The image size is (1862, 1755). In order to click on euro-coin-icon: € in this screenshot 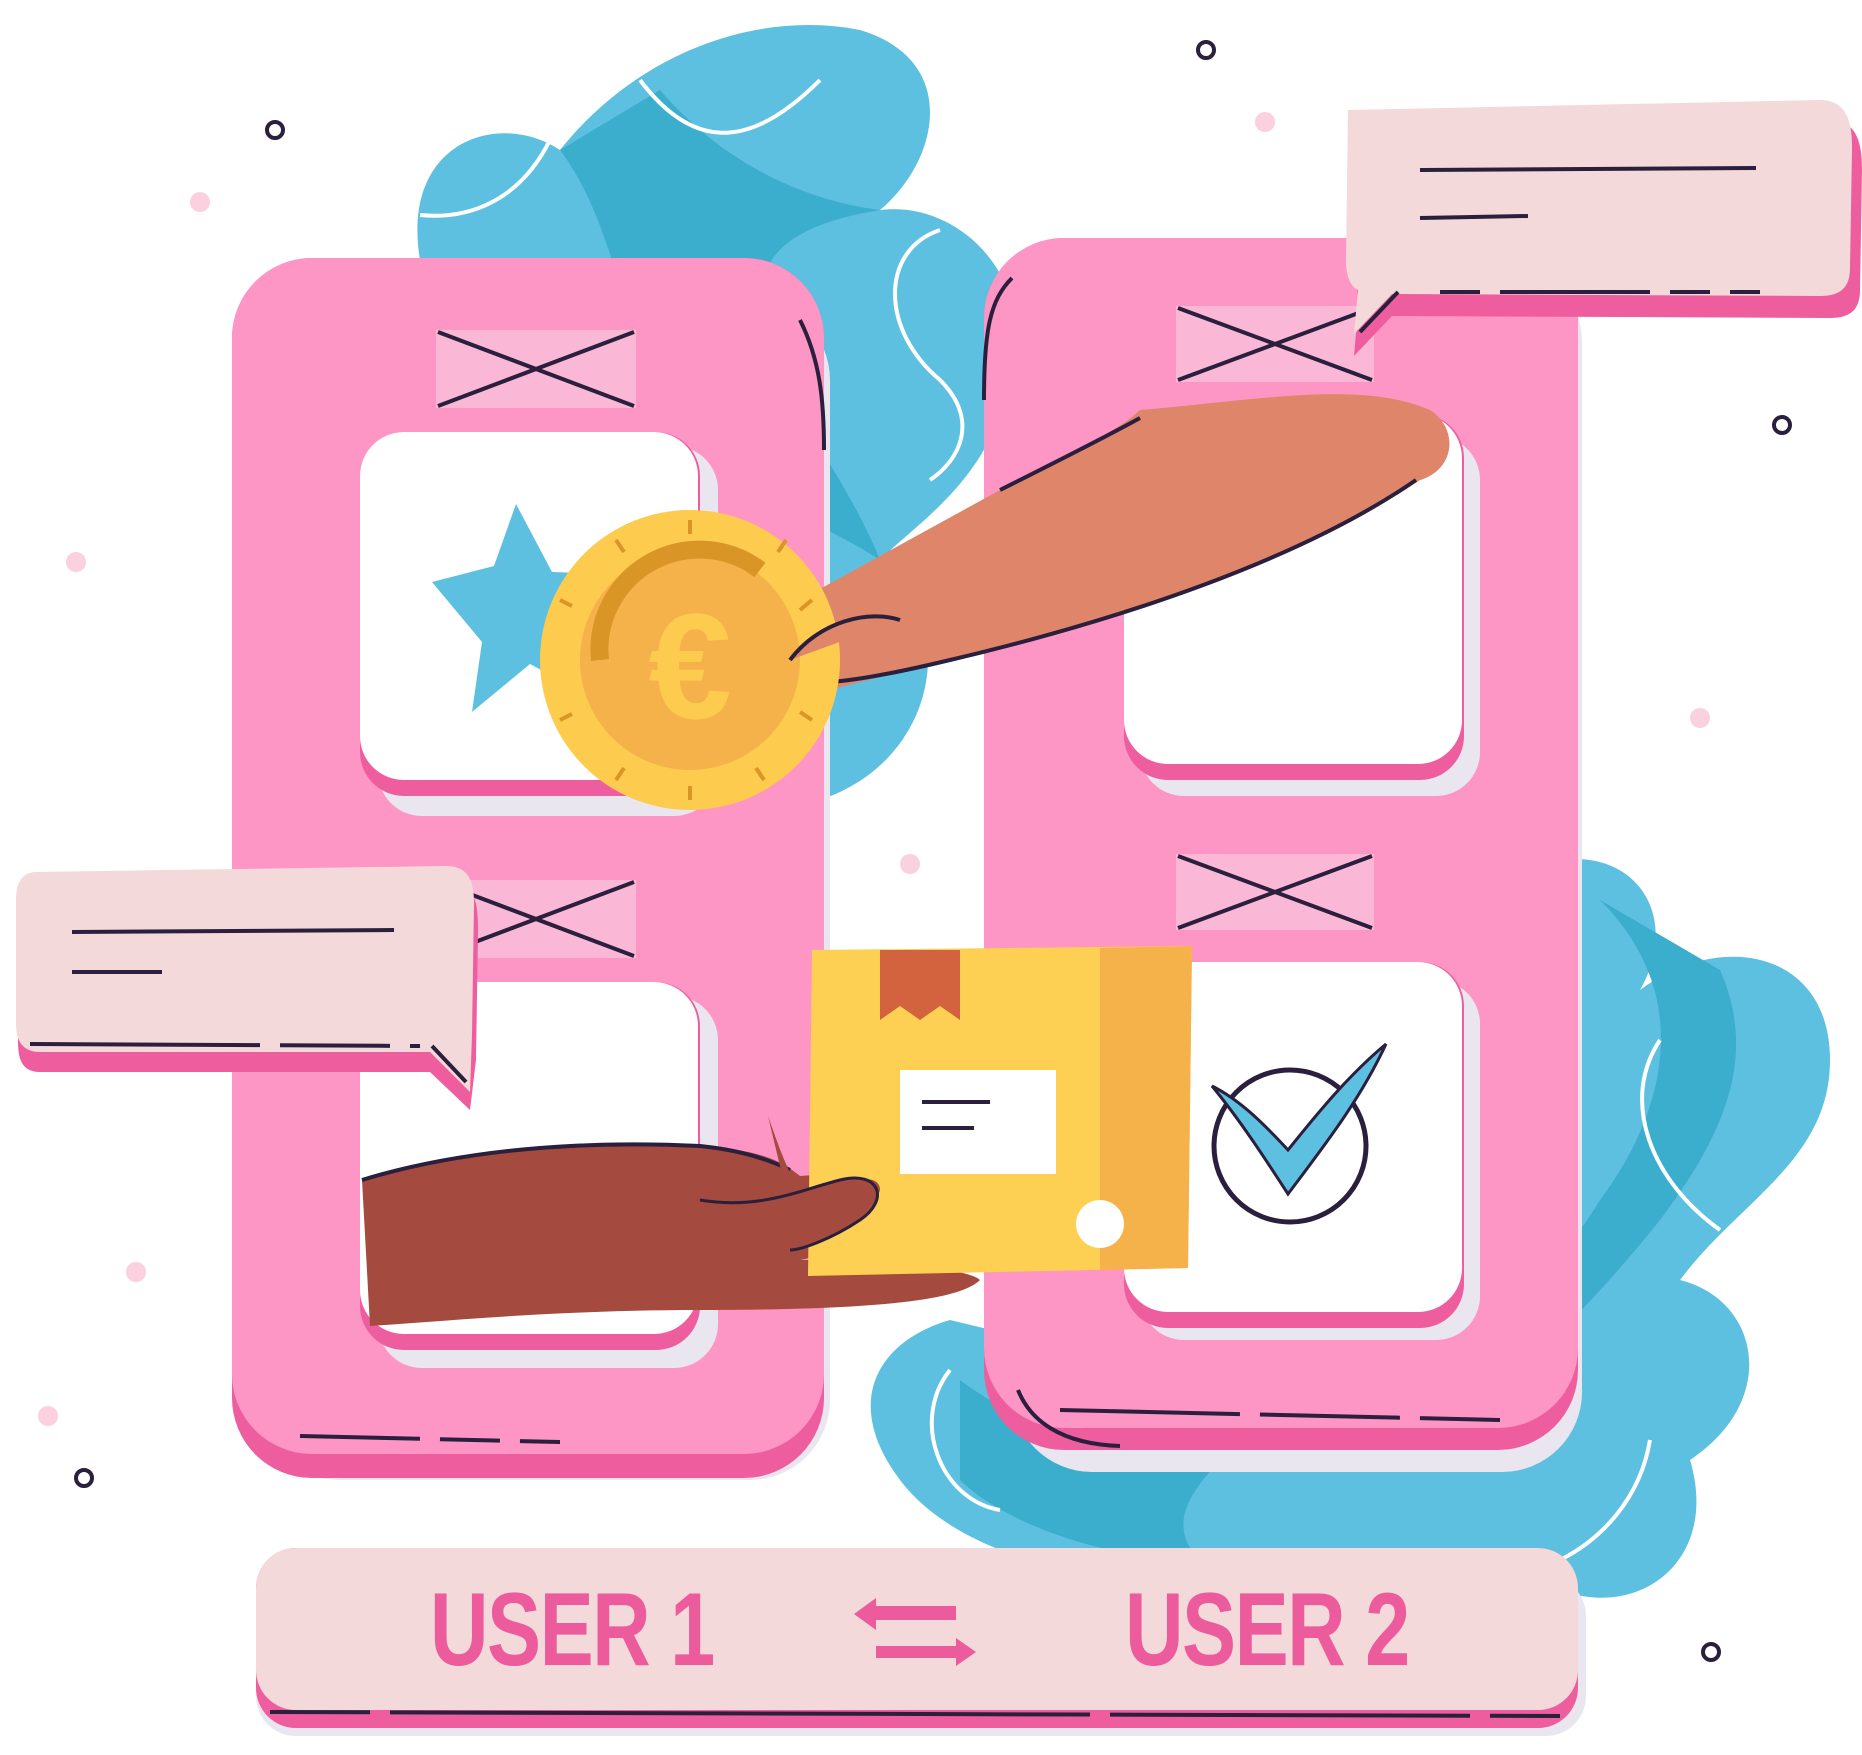, I will do `click(690, 660)`.